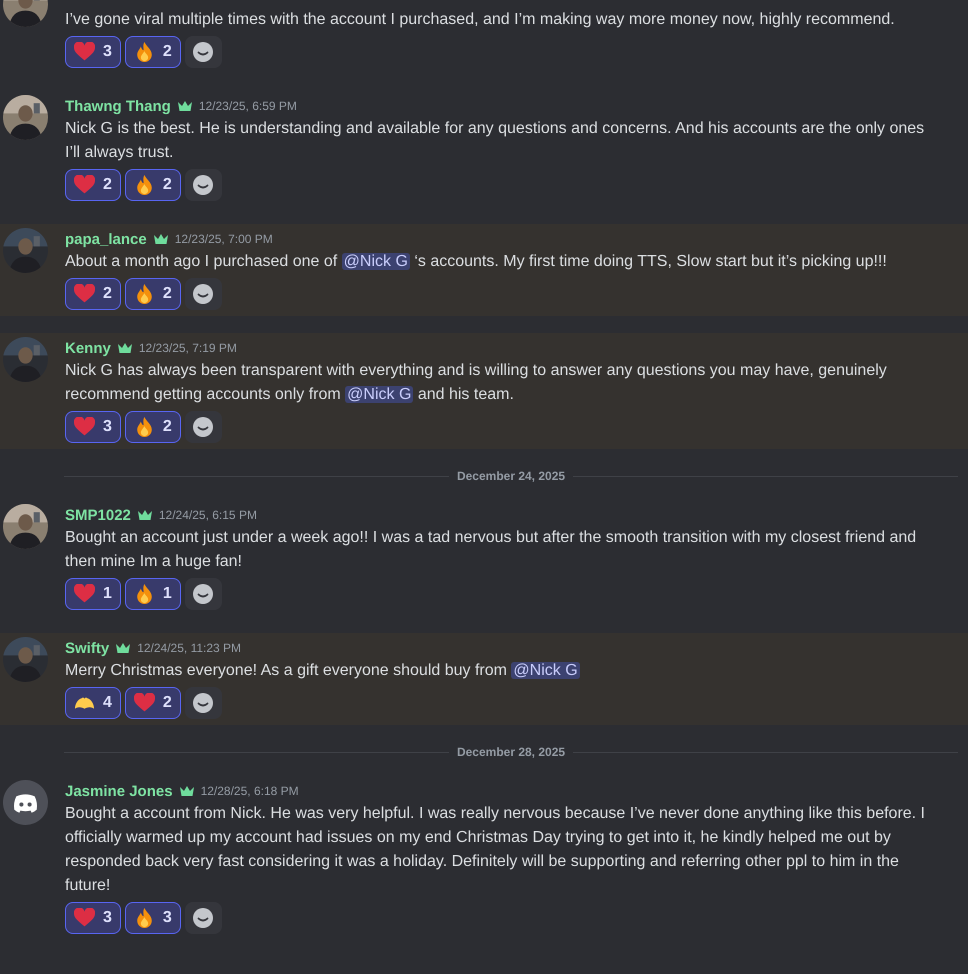 The image size is (968, 974). I want to click on date-divider: December 28, 2025, so click(511, 752).